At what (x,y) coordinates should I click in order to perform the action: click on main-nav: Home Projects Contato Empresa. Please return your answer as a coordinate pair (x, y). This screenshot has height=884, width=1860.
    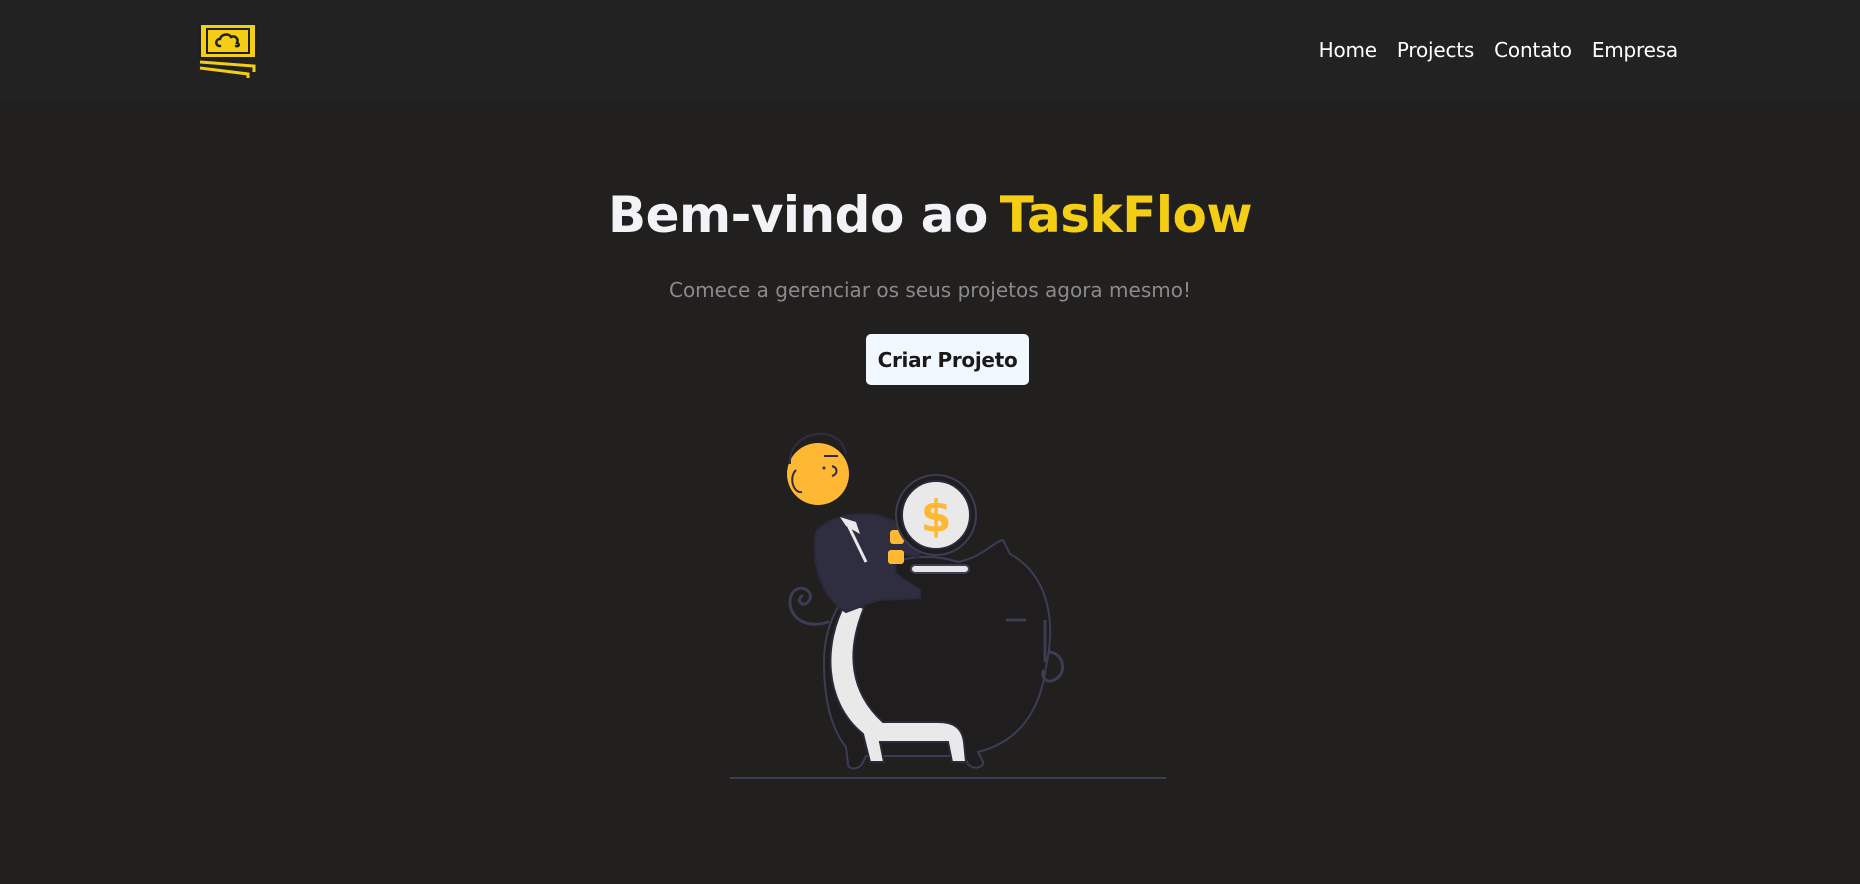
    Looking at the image, I should click on (1499, 50).